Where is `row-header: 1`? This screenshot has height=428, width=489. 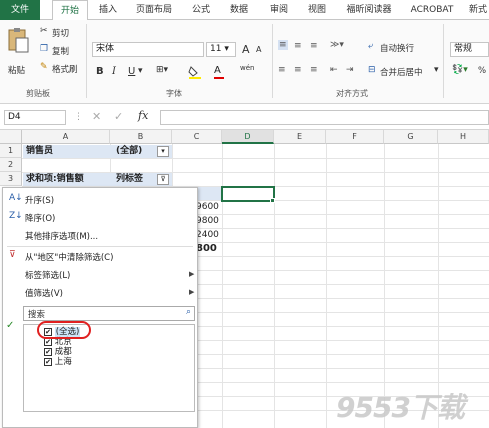 row-header: 1 is located at coordinates (11, 151).